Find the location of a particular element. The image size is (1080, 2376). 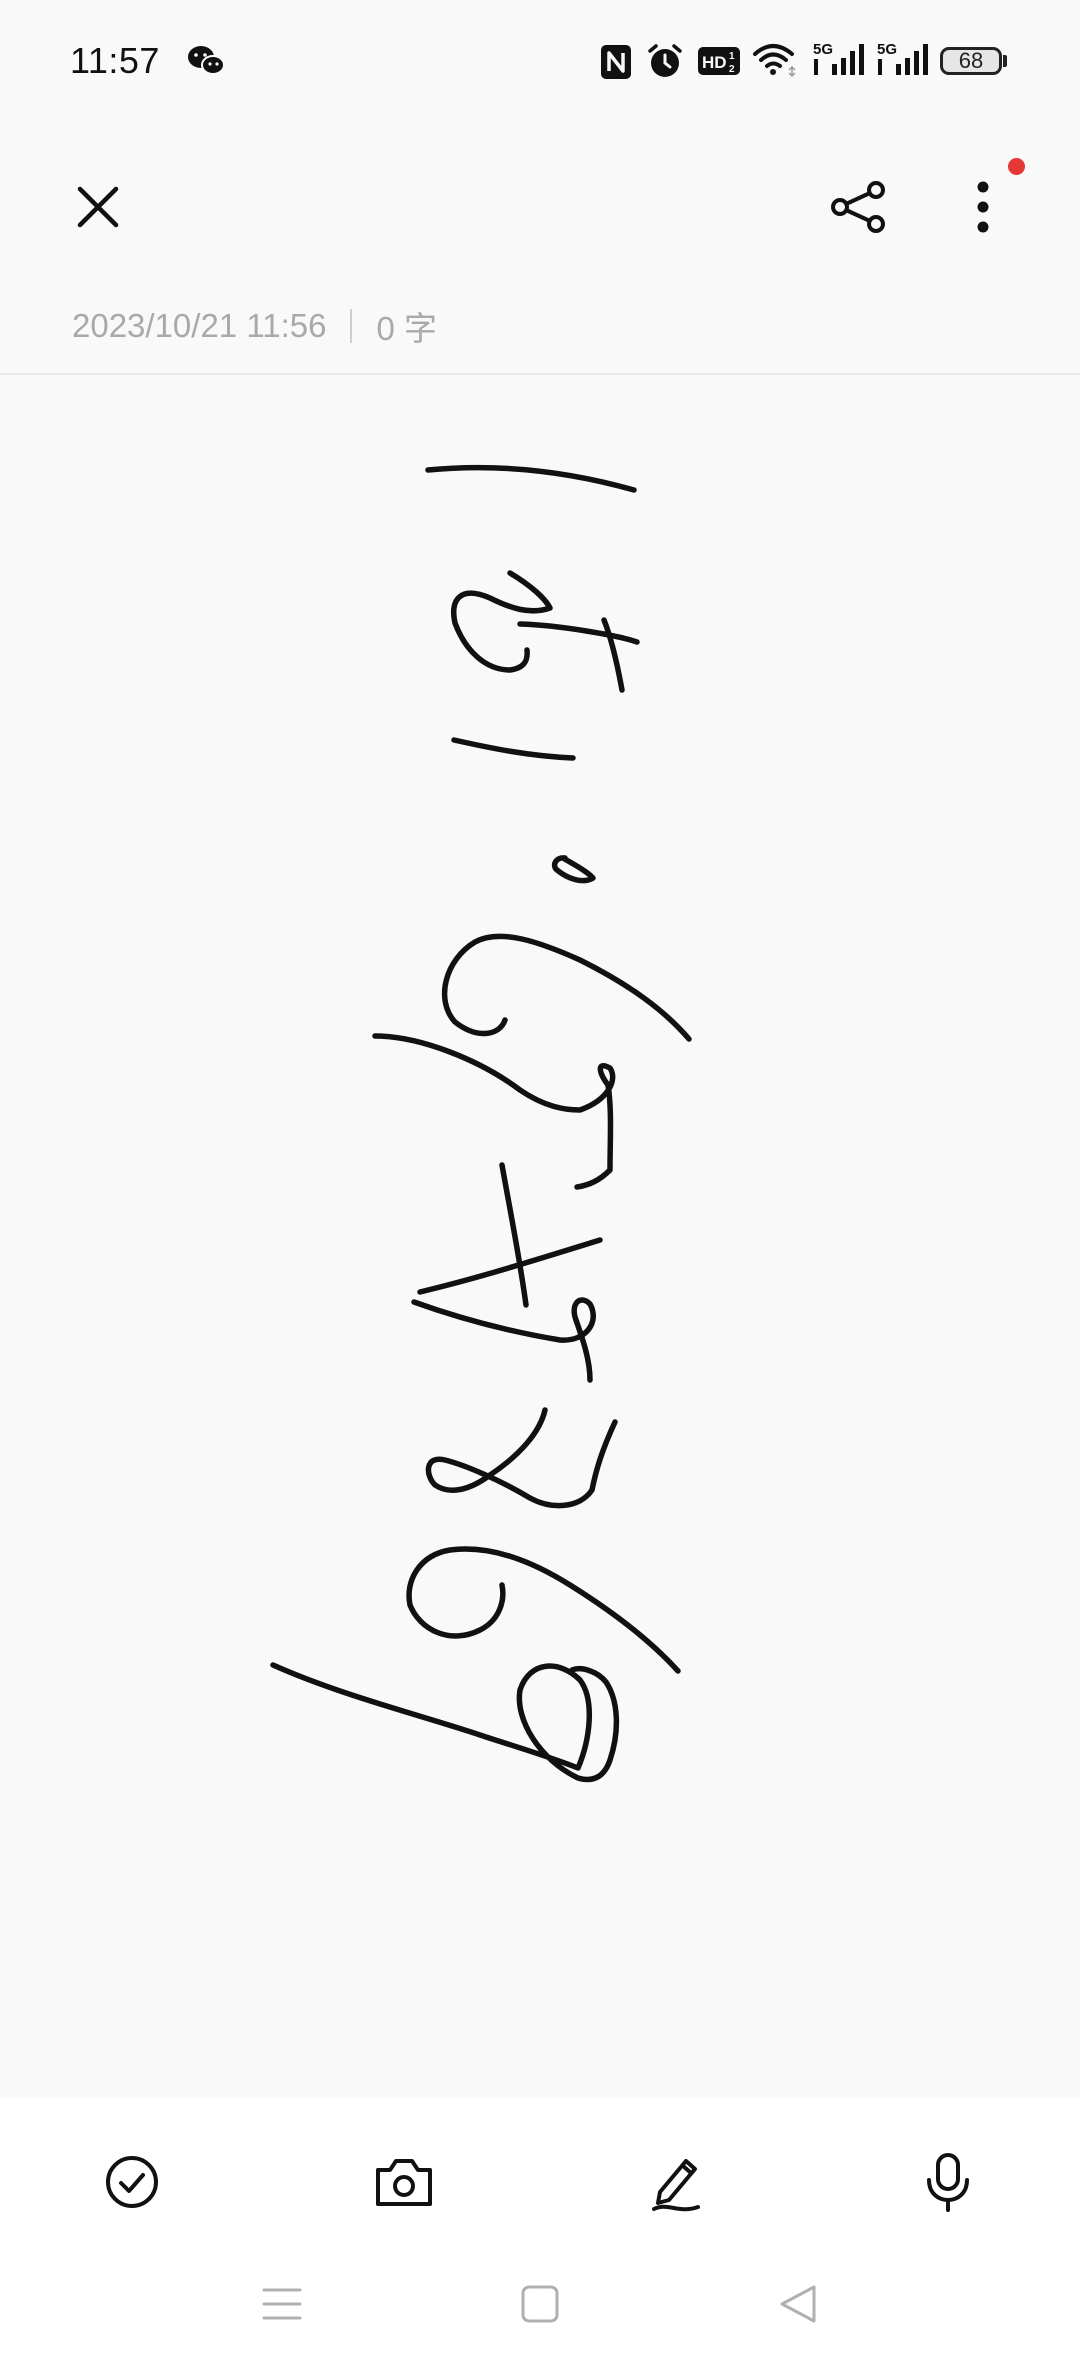

back-icon is located at coordinates (798, 2304).